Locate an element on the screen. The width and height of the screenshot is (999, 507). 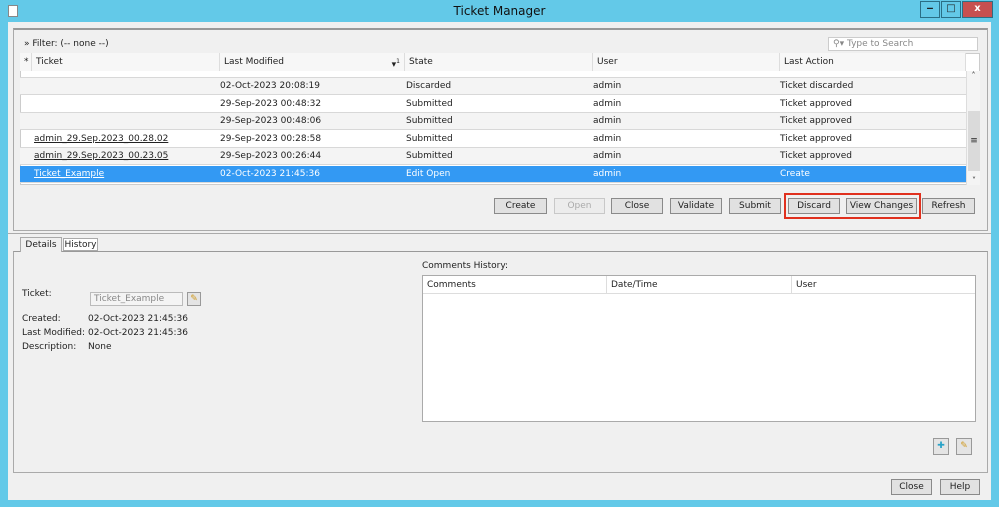
minimize-button: ‒ is located at coordinates (930, 9).